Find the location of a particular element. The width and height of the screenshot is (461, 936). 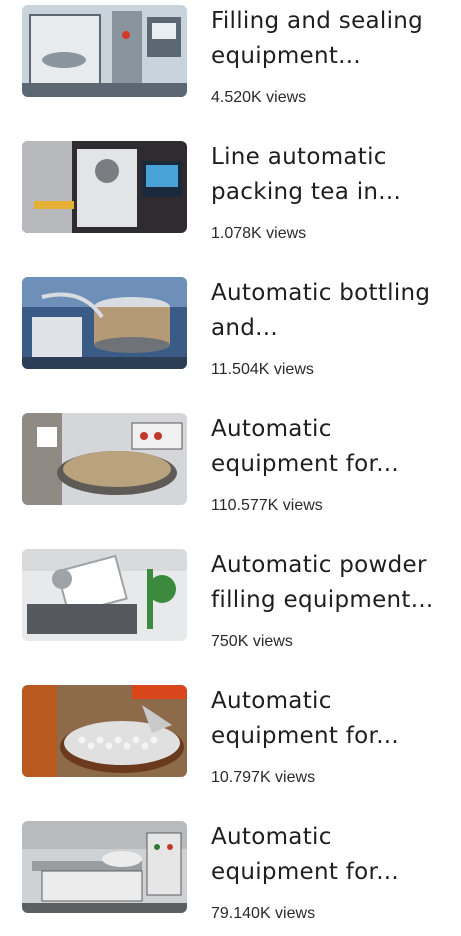

video-views: 79.140K views is located at coordinates (263, 913).